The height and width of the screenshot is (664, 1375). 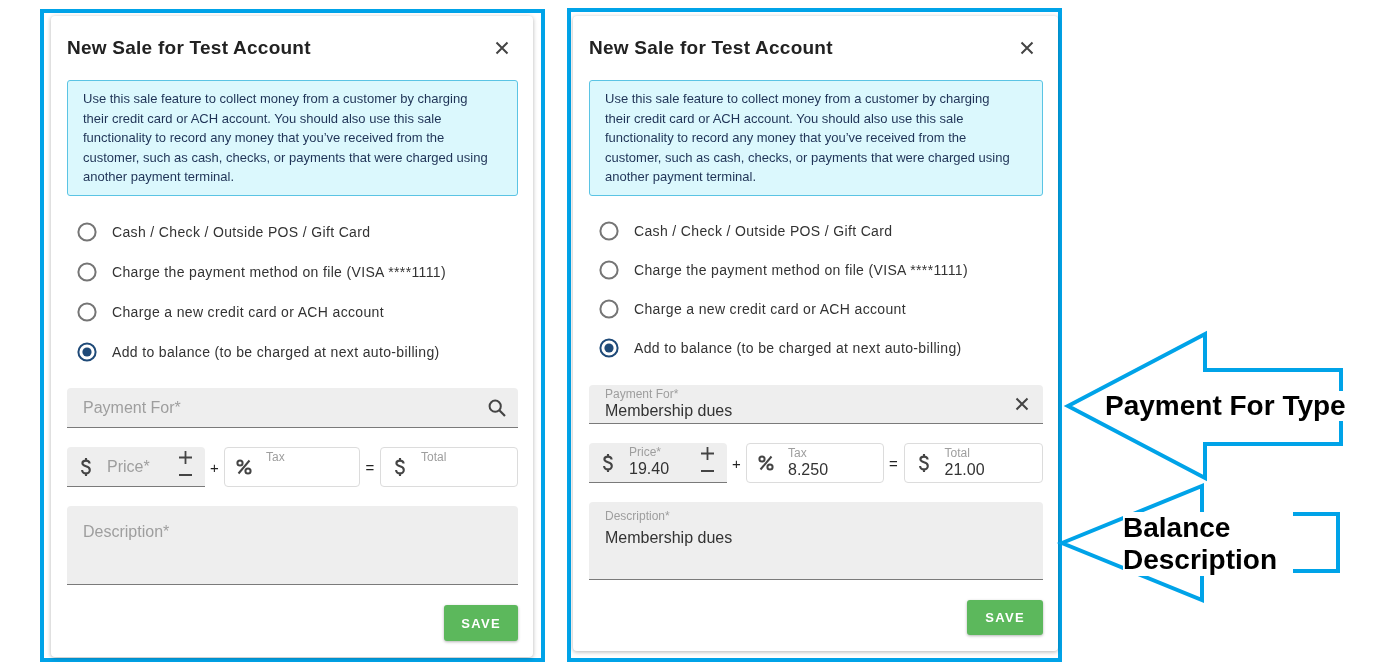 What do you see at coordinates (989, 469) in the screenshot?
I see `total-input: 21.00` at bounding box center [989, 469].